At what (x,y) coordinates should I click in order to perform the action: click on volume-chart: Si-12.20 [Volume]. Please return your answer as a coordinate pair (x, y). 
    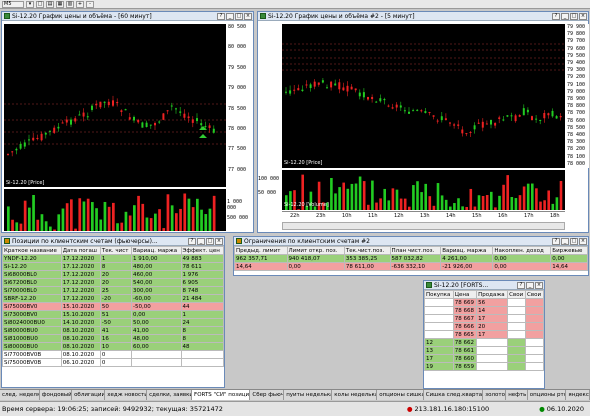
    Looking at the image, I should click on (423, 190).